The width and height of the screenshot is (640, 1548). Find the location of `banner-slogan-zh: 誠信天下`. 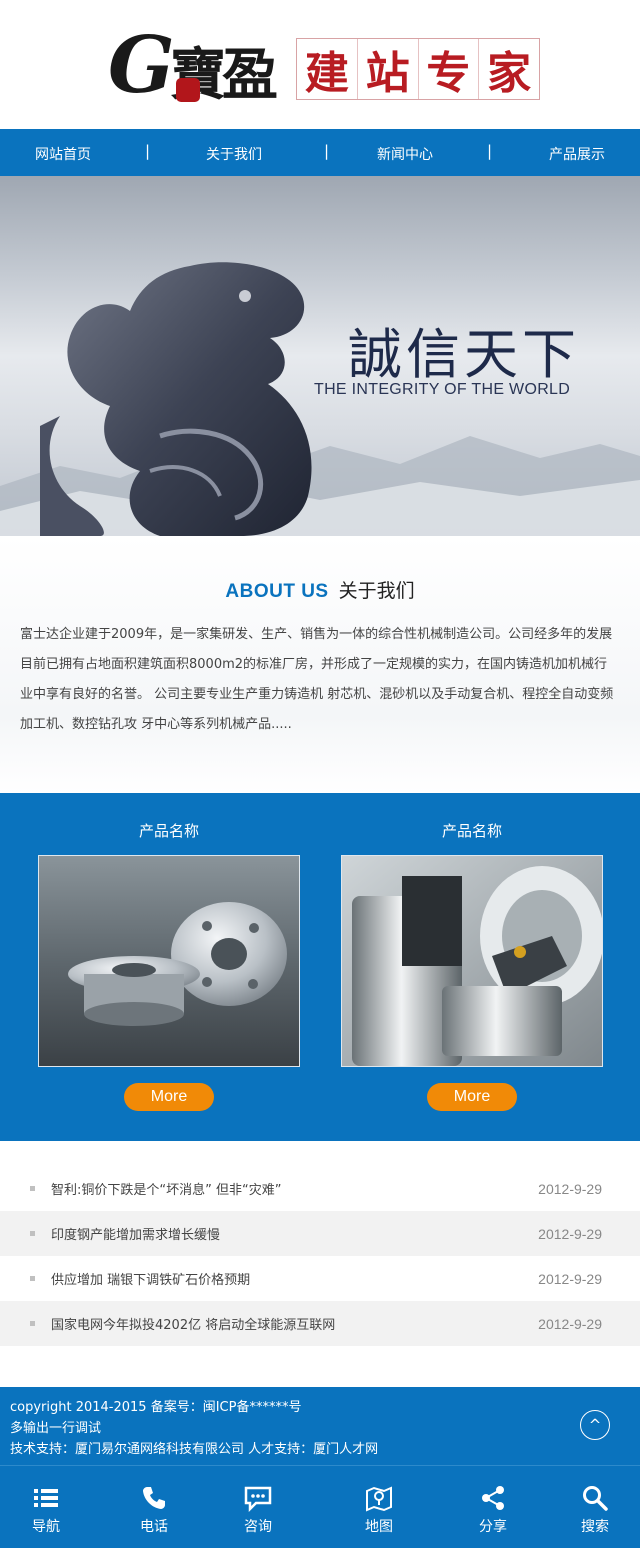

banner-slogan-zh: 誠信天下 is located at coordinates (464, 354).